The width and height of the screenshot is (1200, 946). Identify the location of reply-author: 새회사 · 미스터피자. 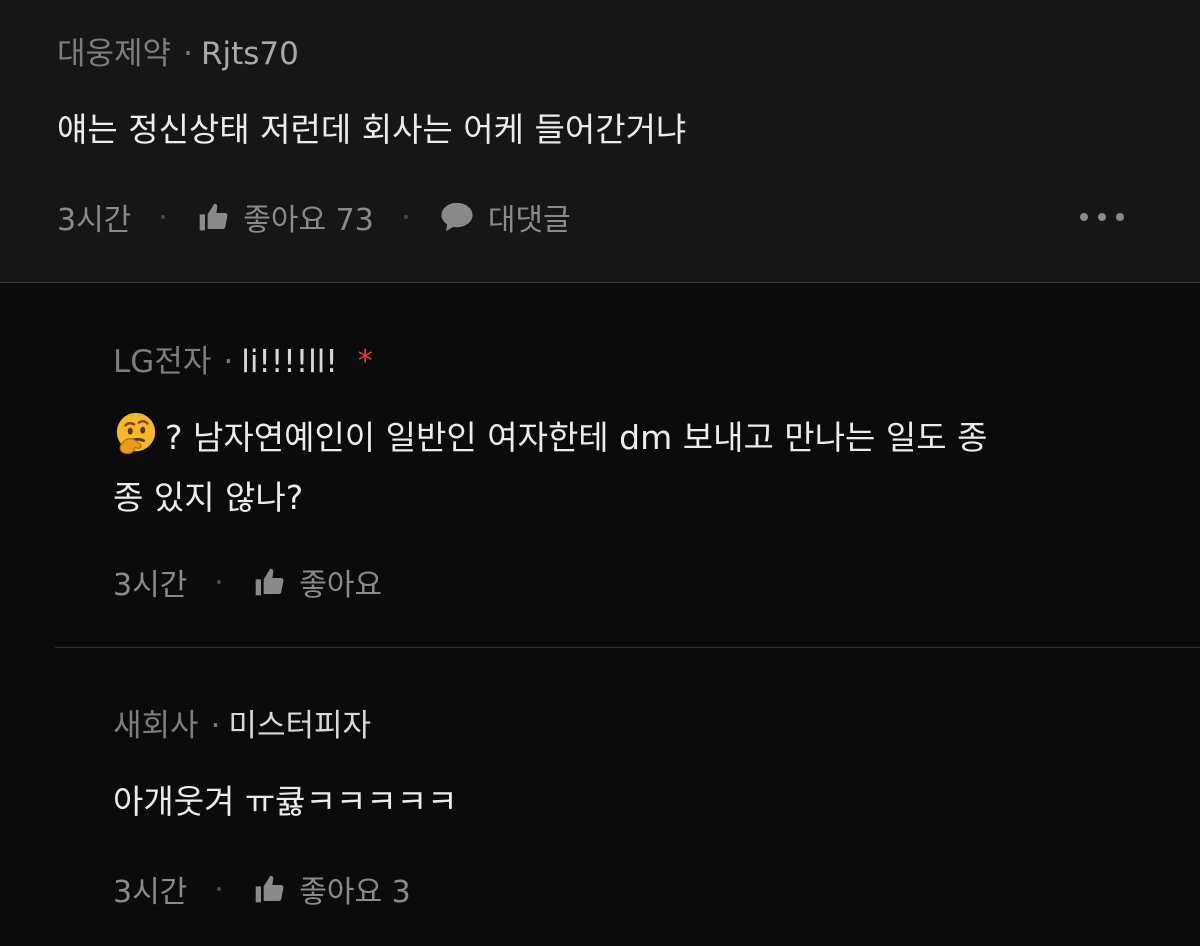
(242, 726).